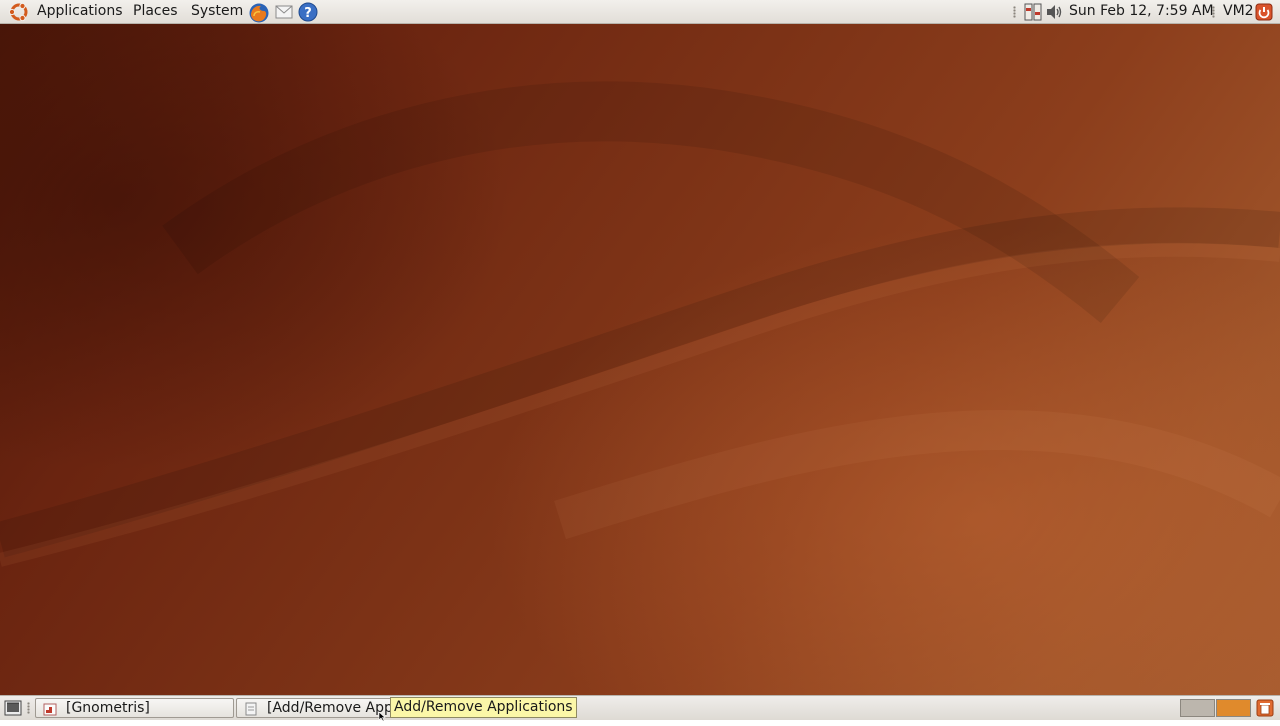 This screenshot has height=726, width=1280. I want to click on tray-handle, so click(1014, 12).